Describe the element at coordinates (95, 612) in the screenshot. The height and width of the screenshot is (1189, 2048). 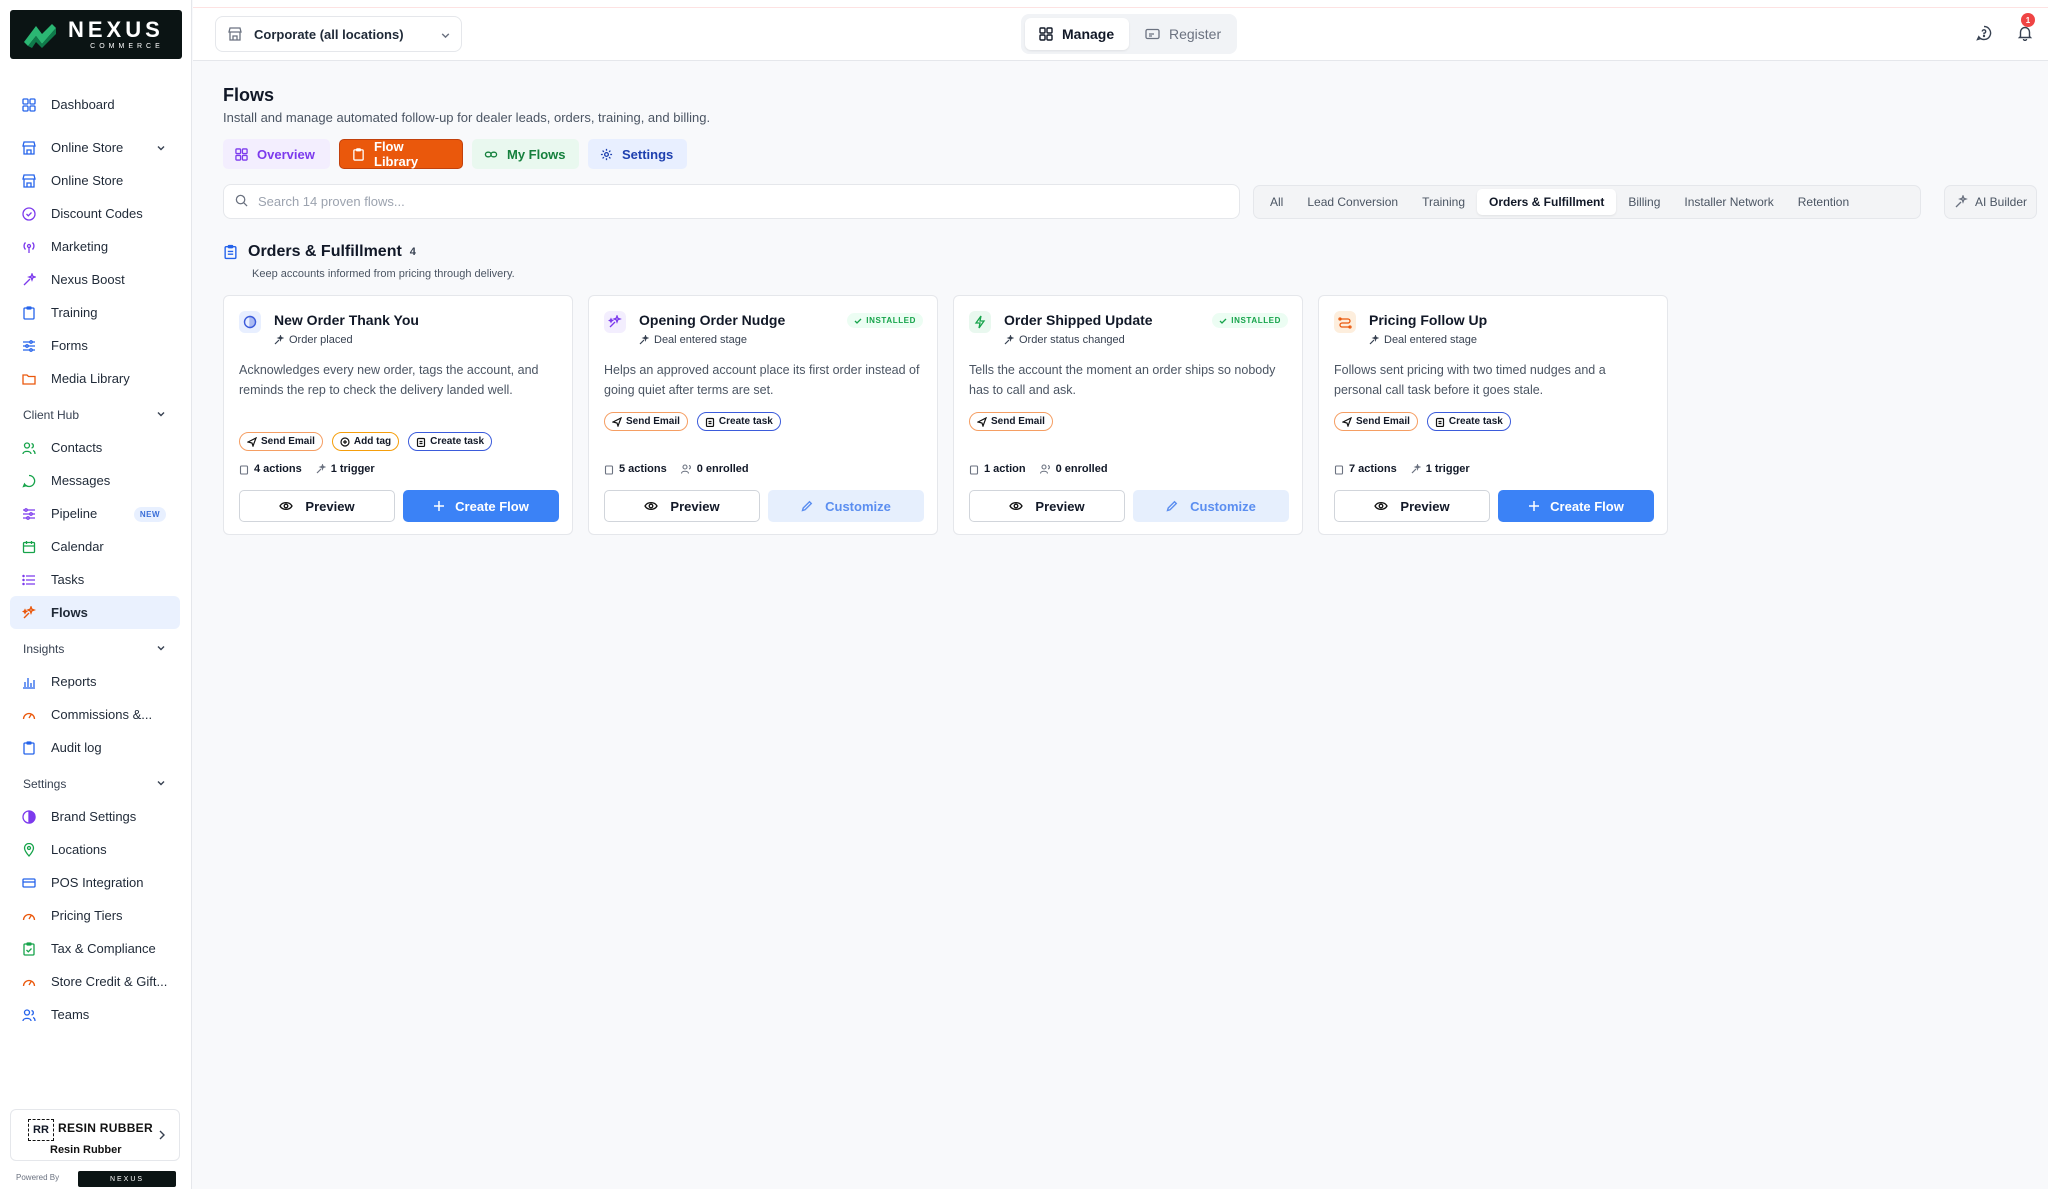
I see `sidebar-item-flows: Flows` at that location.